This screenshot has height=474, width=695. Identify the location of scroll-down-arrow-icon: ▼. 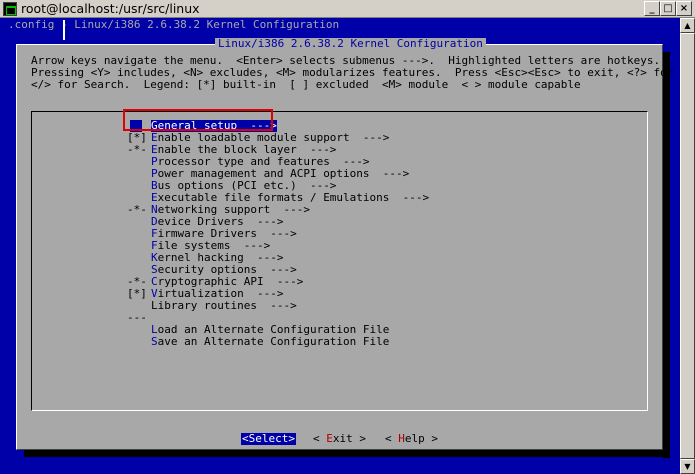
(687, 466).